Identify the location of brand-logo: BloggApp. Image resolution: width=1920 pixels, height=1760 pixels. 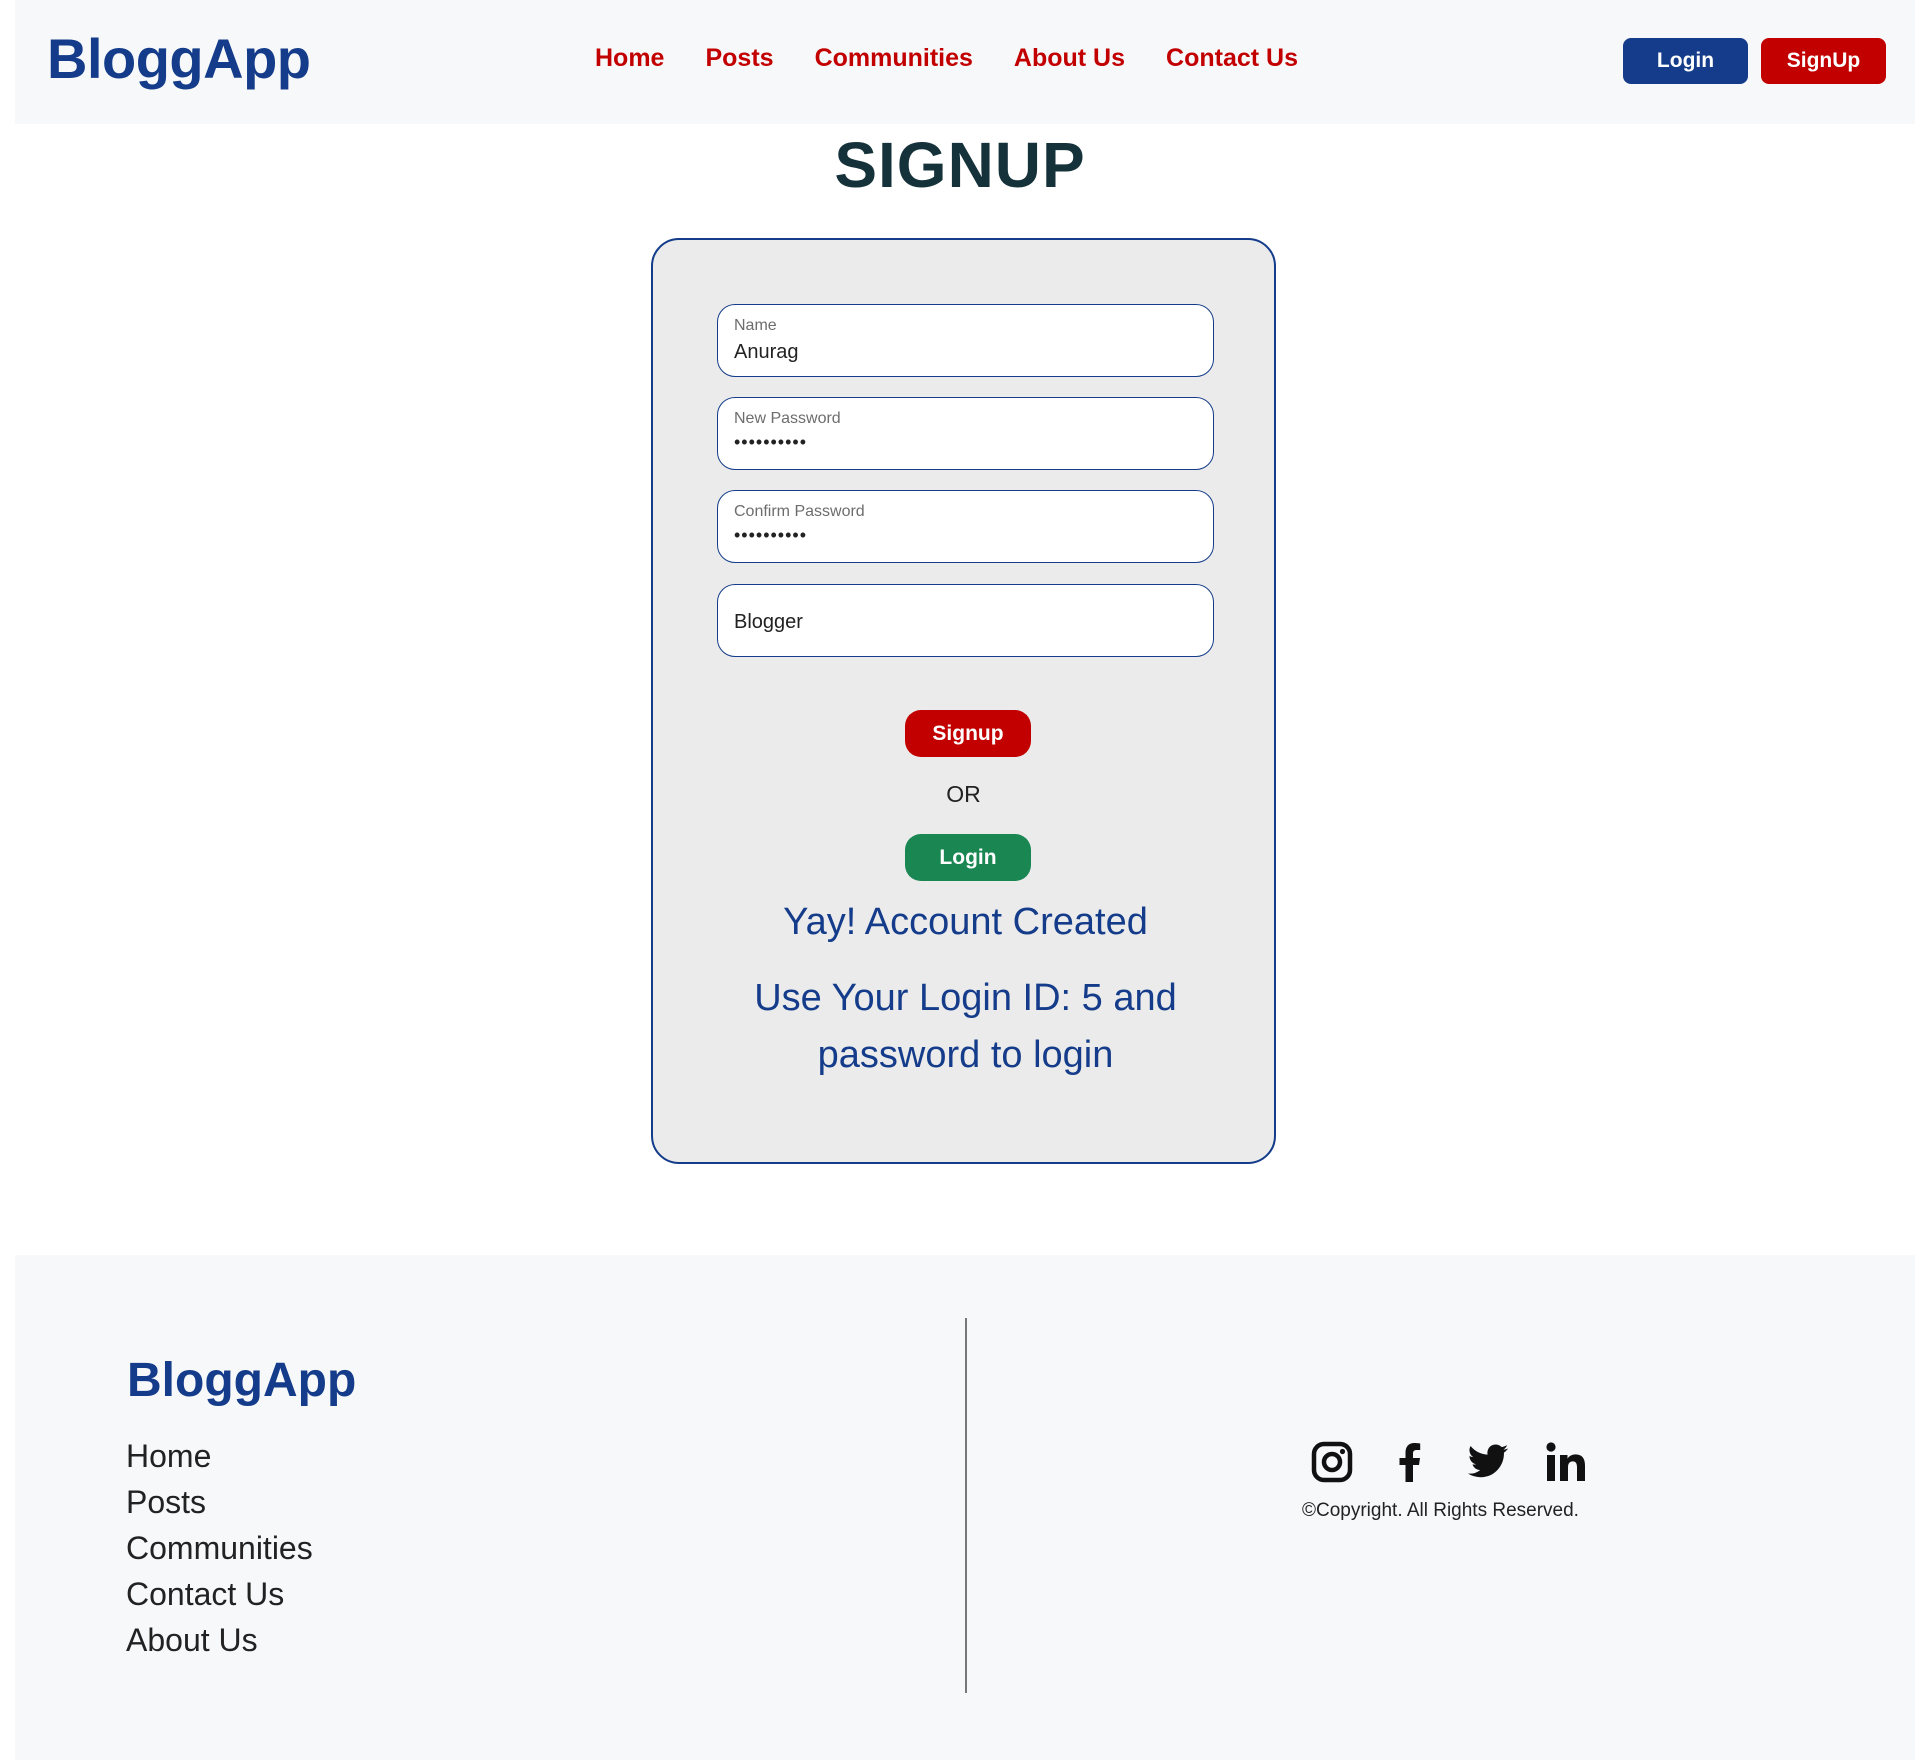
(179, 58).